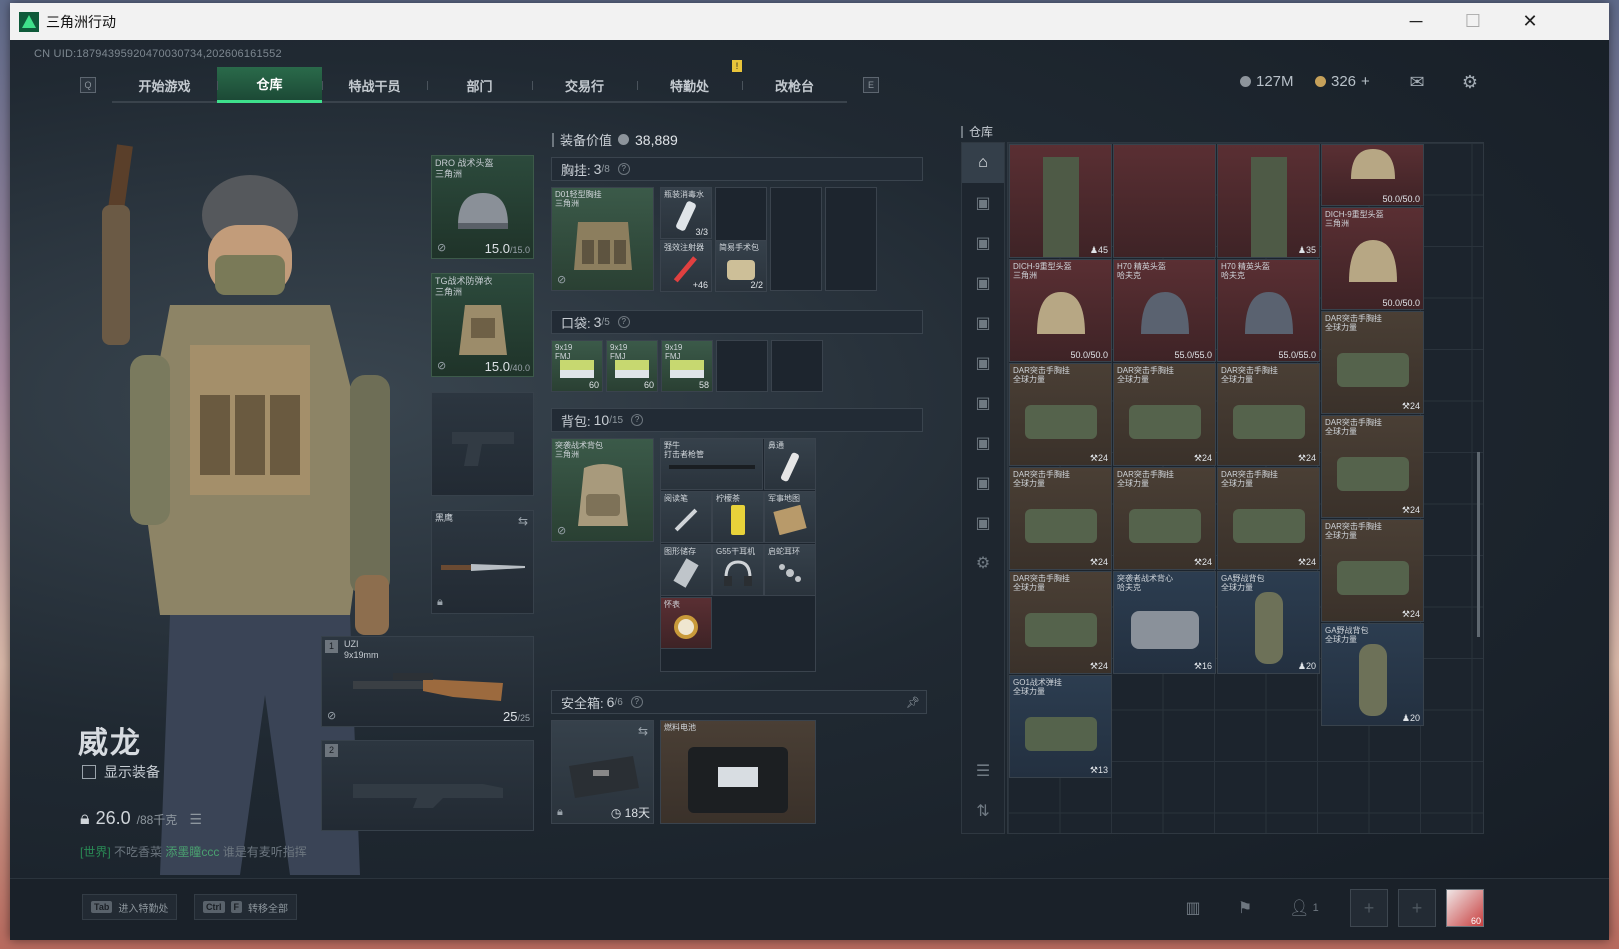  I want to click on pocket-ammo-3: 9x19 FMJ 58, so click(687, 366).